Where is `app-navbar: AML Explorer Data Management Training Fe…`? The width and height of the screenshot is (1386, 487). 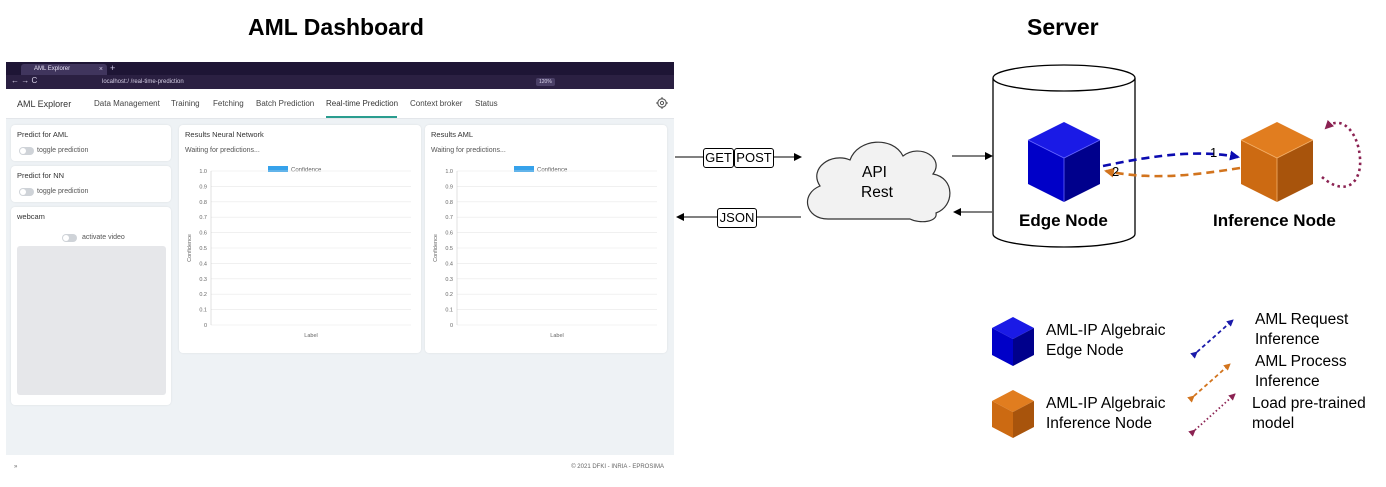 app-navbar: AML Explorer Data Management Training Fe… is located at coordinates (340, 104).